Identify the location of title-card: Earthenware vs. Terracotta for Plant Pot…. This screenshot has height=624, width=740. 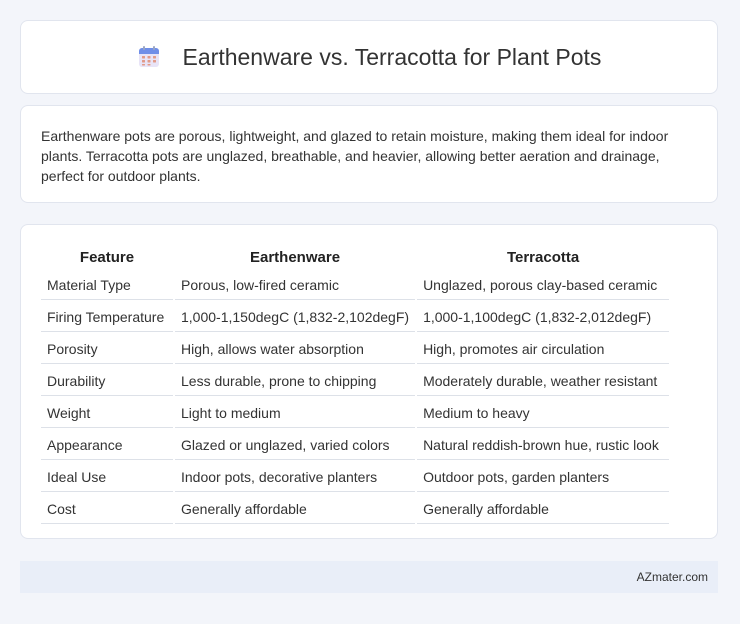
(369, 57).